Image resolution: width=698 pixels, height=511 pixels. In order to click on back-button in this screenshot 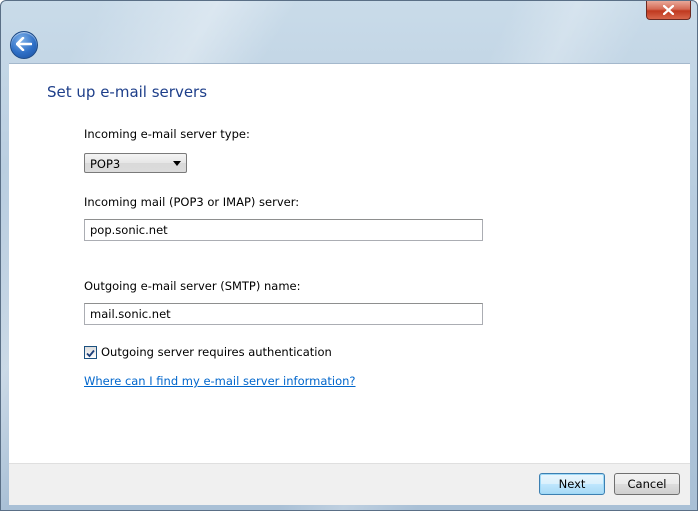, I will do `click(24, 45)`.